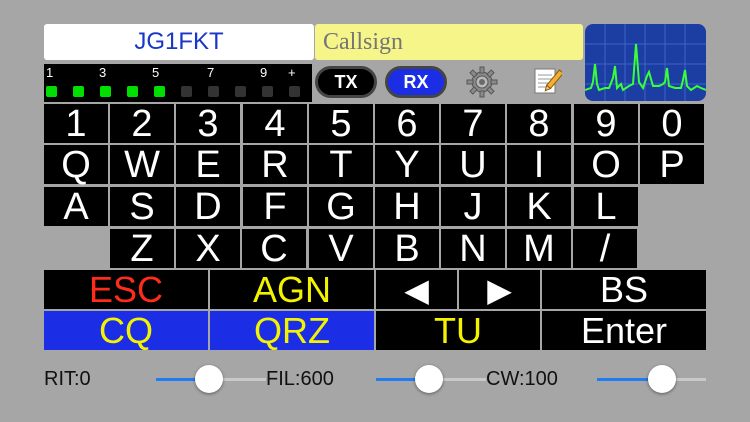  What do you see at coordinates (606, 164) in the screenshot?
I see `key-o: O` at bounding box center [606, 164].